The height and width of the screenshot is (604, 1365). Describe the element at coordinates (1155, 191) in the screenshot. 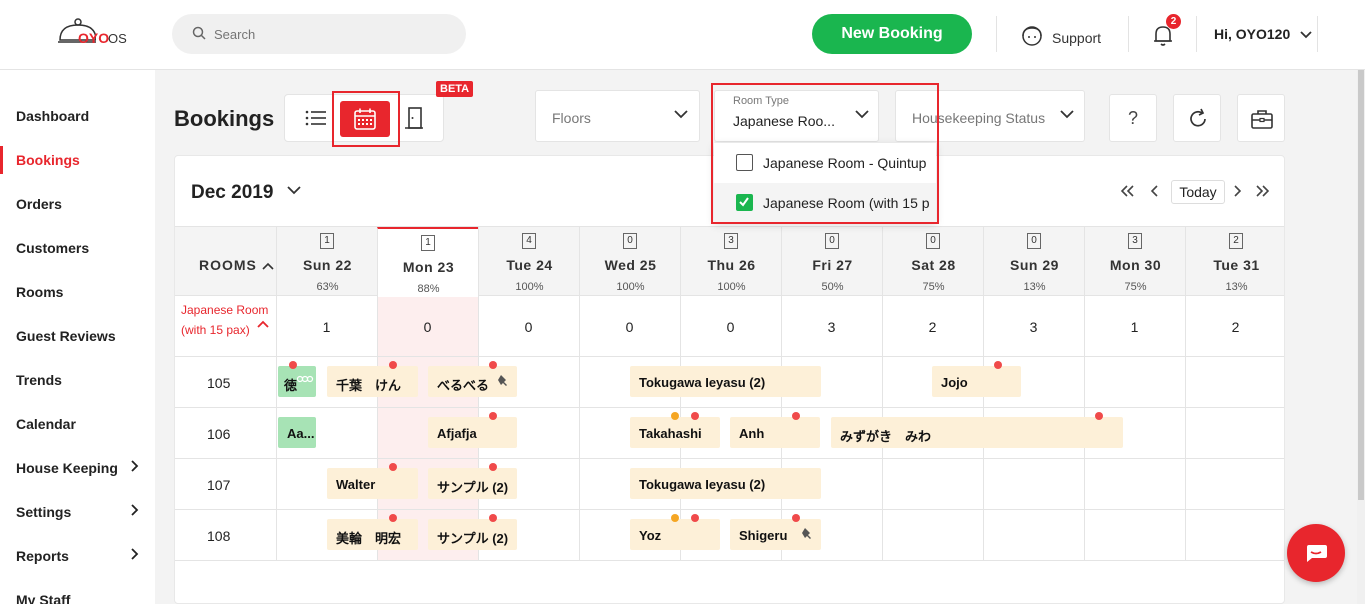

I see `chevron-left-icon` at that location.